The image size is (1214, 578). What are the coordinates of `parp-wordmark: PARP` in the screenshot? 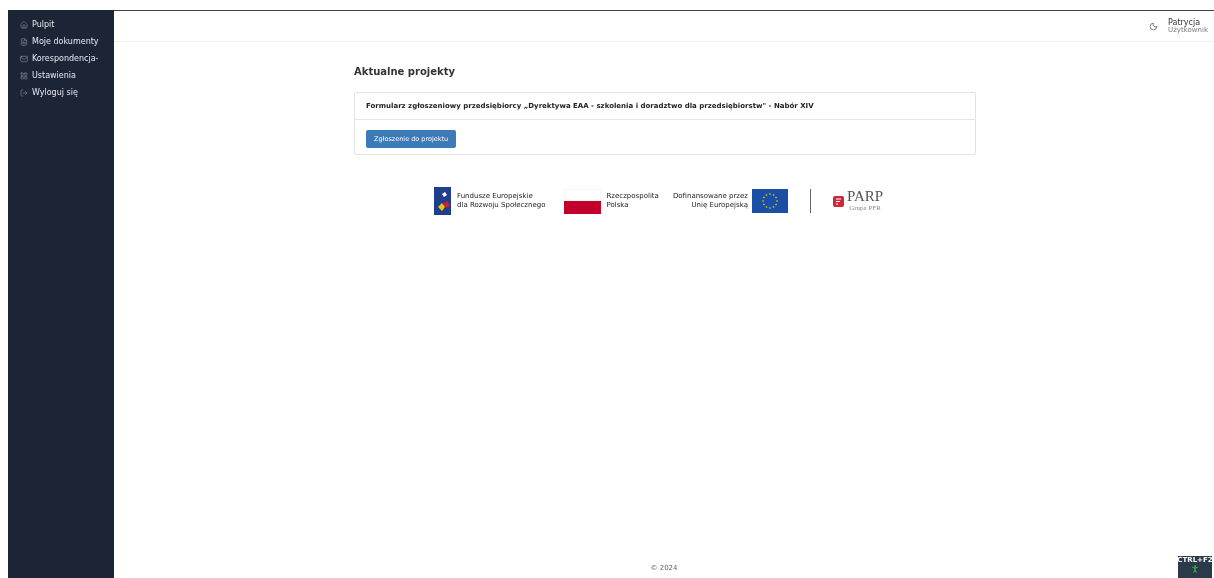 It's located at (865, 197).